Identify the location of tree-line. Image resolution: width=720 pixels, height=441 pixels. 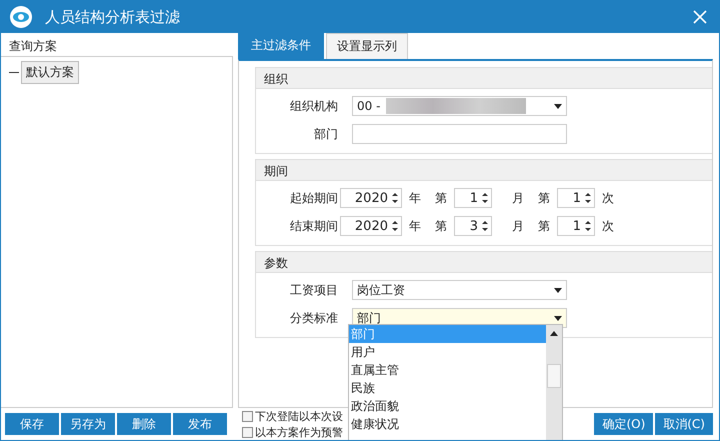
(14, 72).